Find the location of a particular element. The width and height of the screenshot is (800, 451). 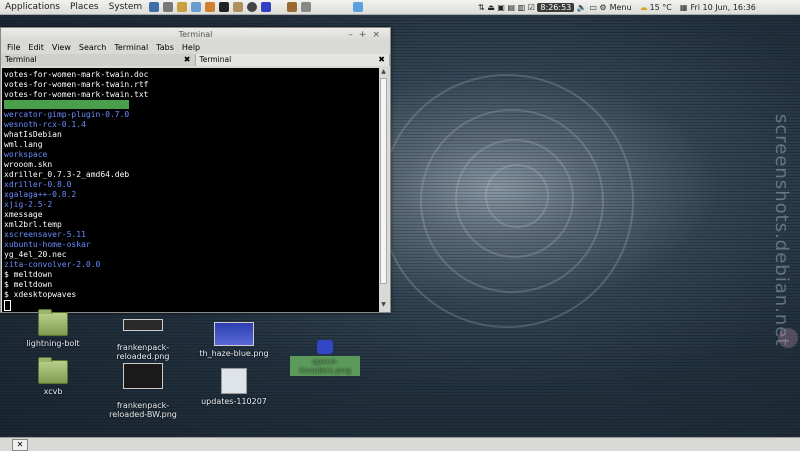

date-time-label: Fri 10 Jun, 16:36 is located at coordinates (722, 7).